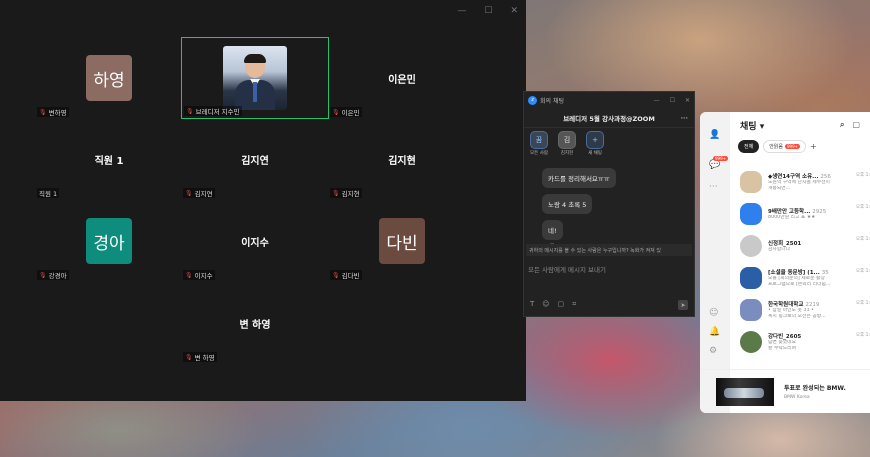  Describe the element at coordinates (842, 125) in the screenshot. I see `search-icon: ⌕` at that location.